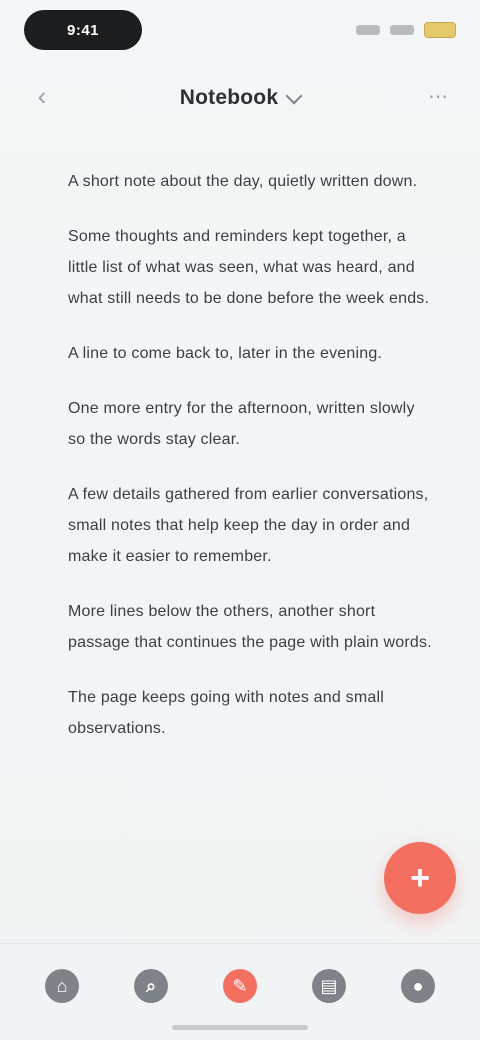 The width and height of the screenshot is (480, 1040). Describe the element at coordinates (240, 31) in the screenshot. I see `status-bar: 9:41` at that location.